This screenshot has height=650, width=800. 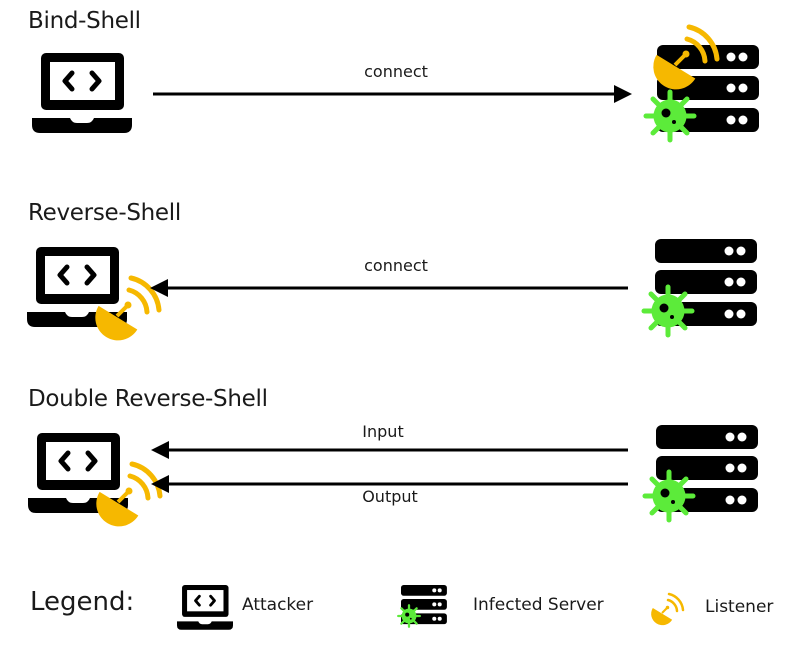 What do you see at coordinates (422, 606) in the screenshot?
I see `legend-infected-server-icon` at bounding box center [422, 606].